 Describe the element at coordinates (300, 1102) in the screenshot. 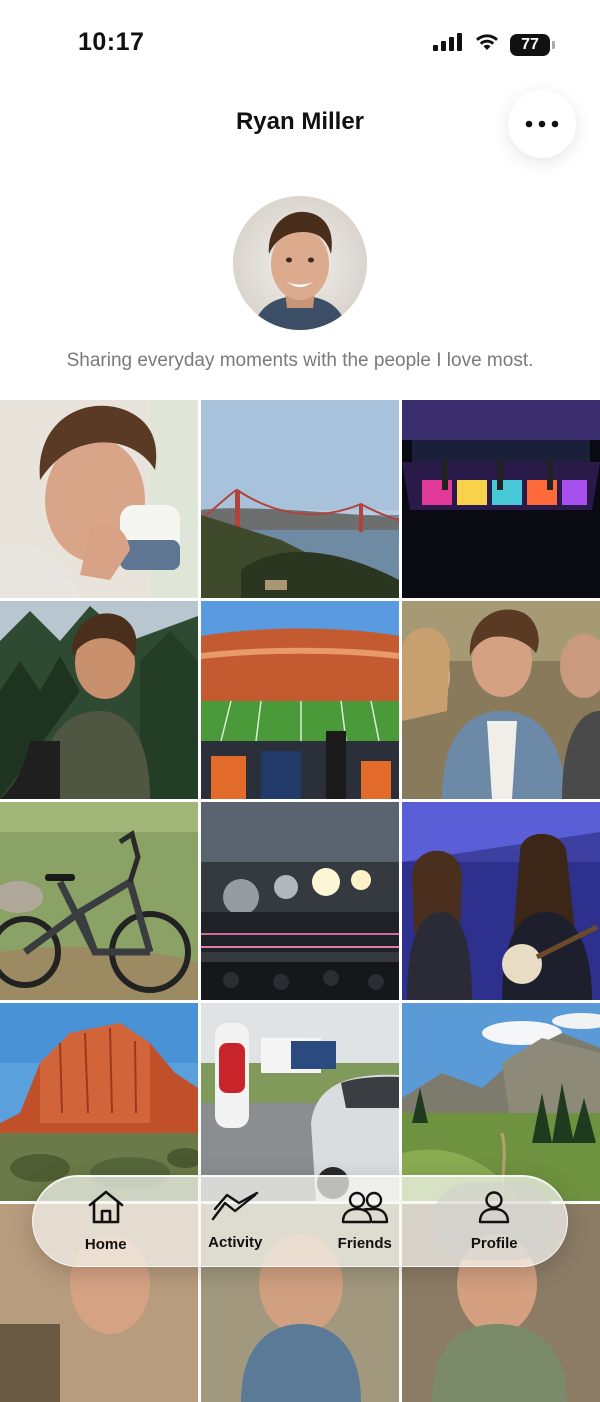

I see `photo-tesla-supercharger` at that location.